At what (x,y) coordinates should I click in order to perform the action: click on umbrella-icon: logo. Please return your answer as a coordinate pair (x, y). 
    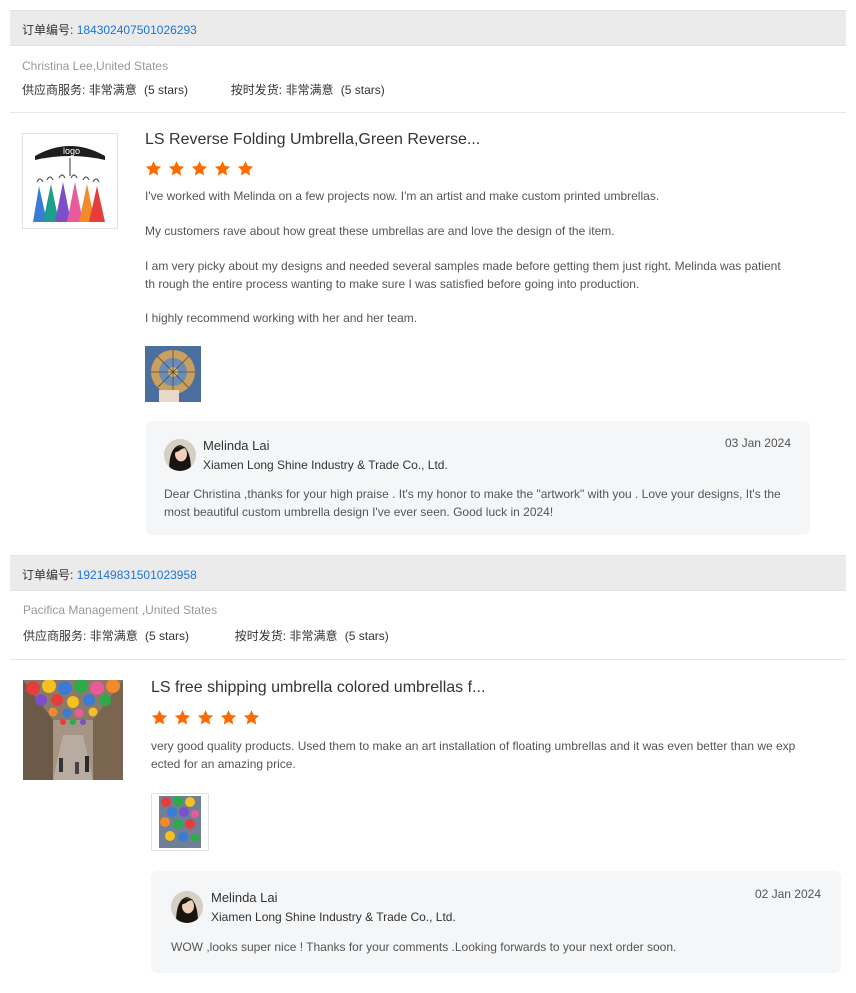
    Looking at the image, I should click on (69, 184).